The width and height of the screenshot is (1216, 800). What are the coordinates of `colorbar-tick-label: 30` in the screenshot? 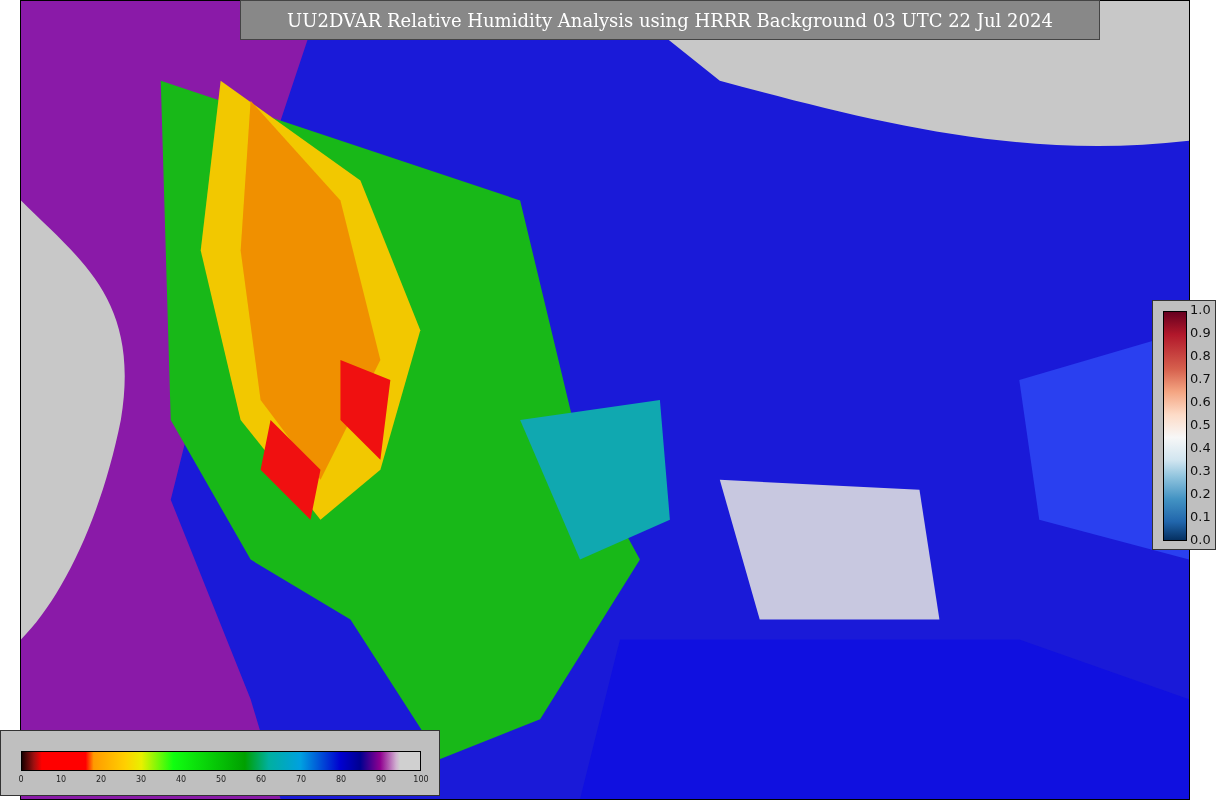 It's located at (141, 779).